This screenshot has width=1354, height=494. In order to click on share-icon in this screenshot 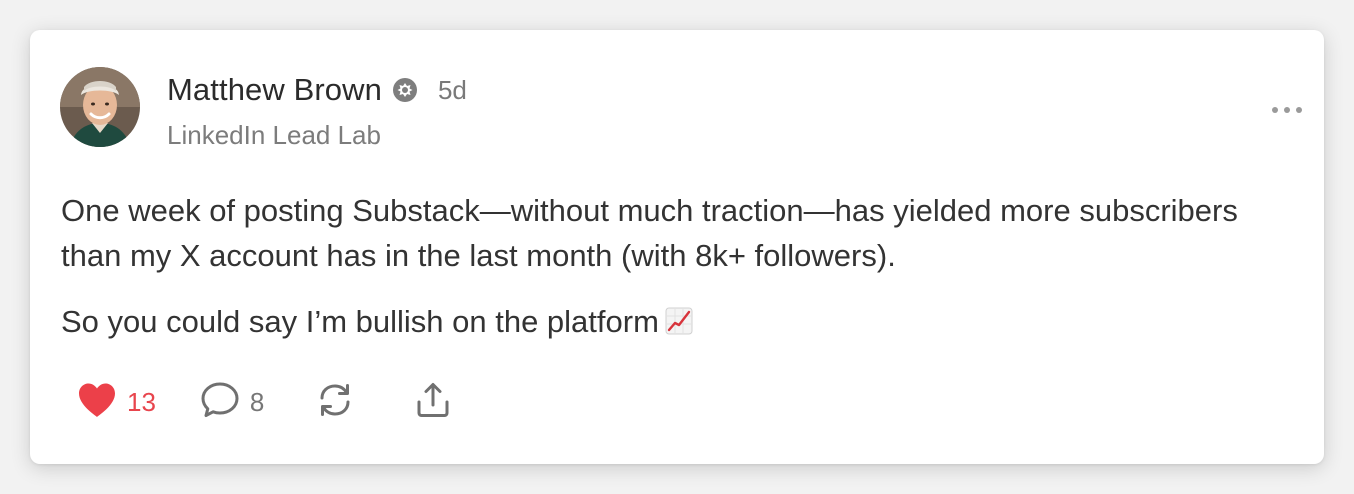, I will do `click(433, 402)`.